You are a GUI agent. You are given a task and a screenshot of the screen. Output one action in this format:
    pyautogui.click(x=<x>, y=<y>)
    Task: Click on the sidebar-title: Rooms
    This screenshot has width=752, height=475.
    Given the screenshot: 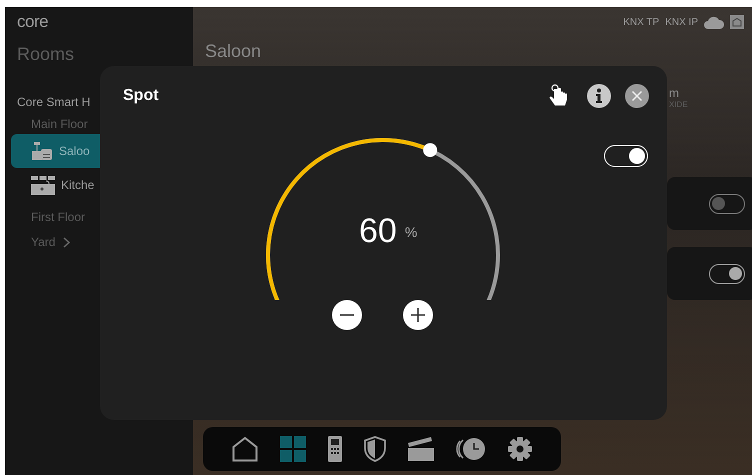 What is the action you would take?
    pyautogui.click(x=46, y=54)
    